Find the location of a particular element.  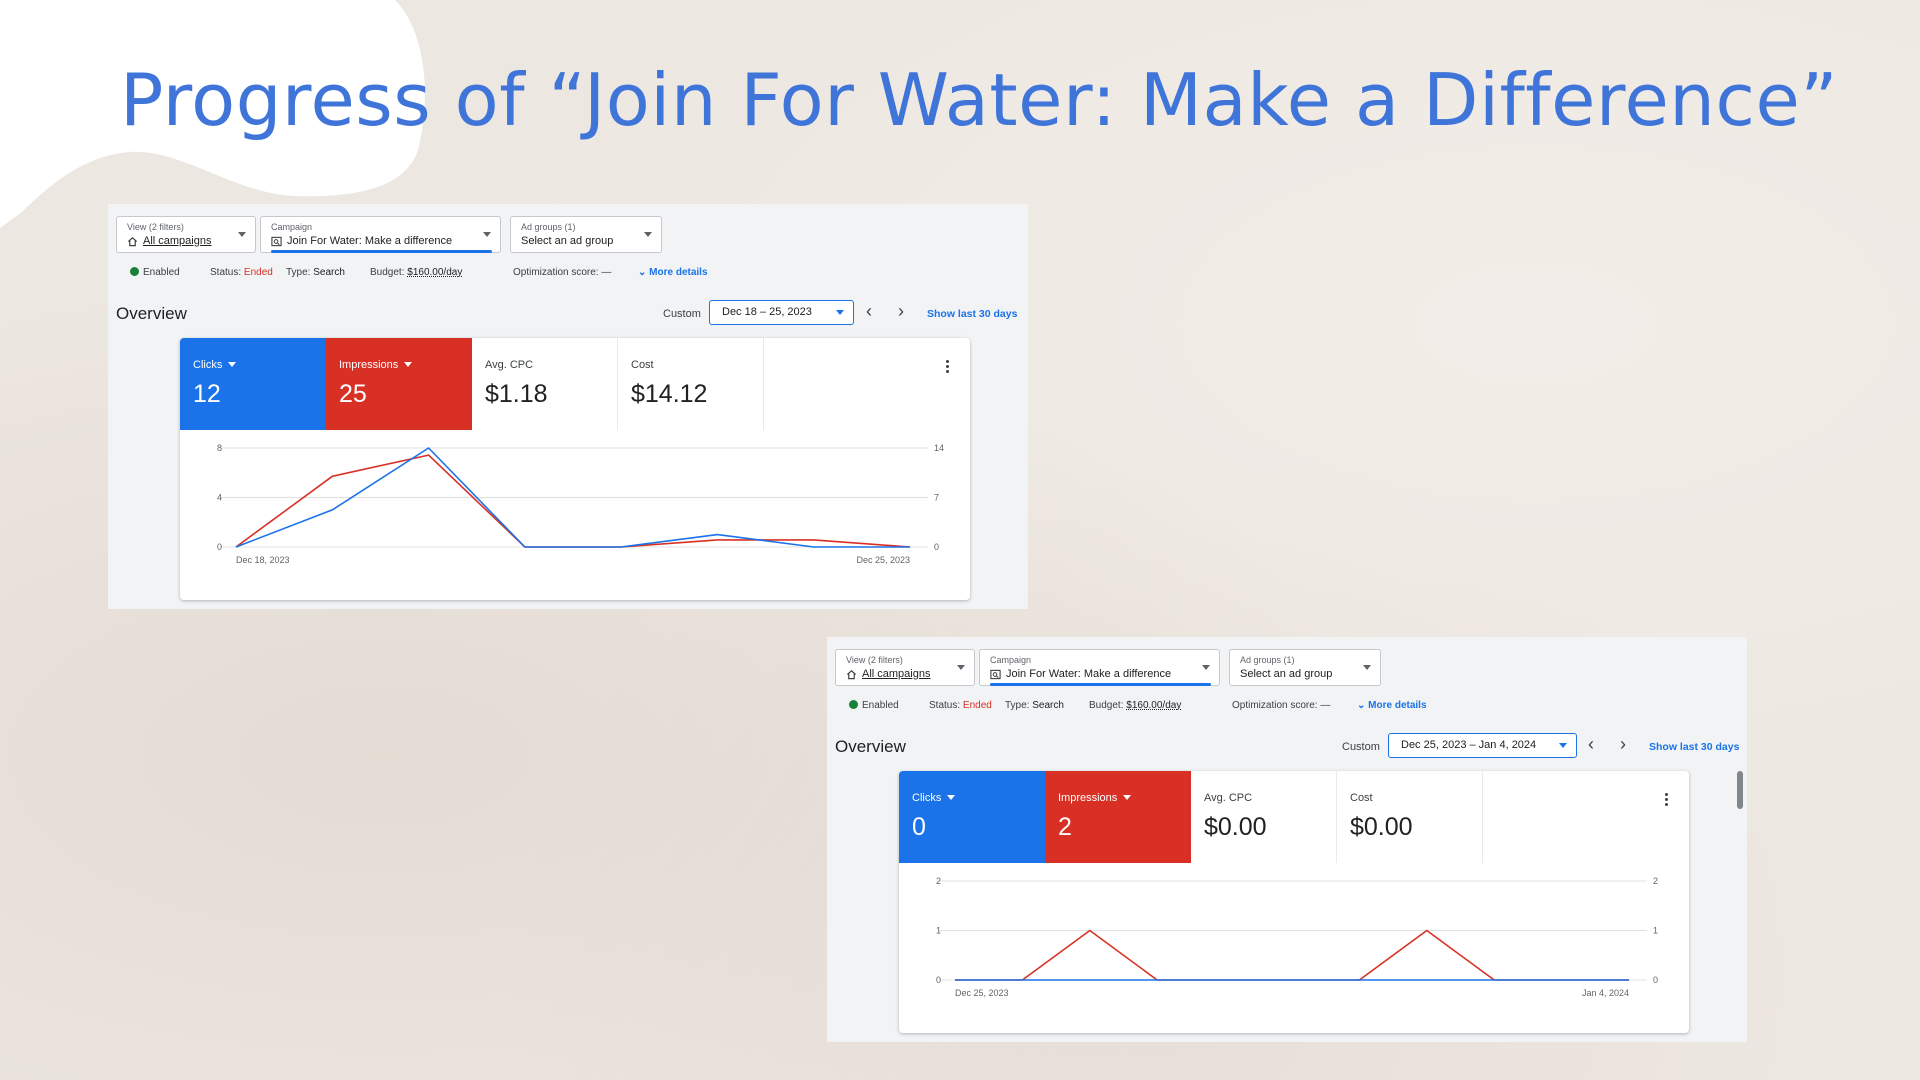

y-left-tick-label: 2 is located at coordinates (938, 881).